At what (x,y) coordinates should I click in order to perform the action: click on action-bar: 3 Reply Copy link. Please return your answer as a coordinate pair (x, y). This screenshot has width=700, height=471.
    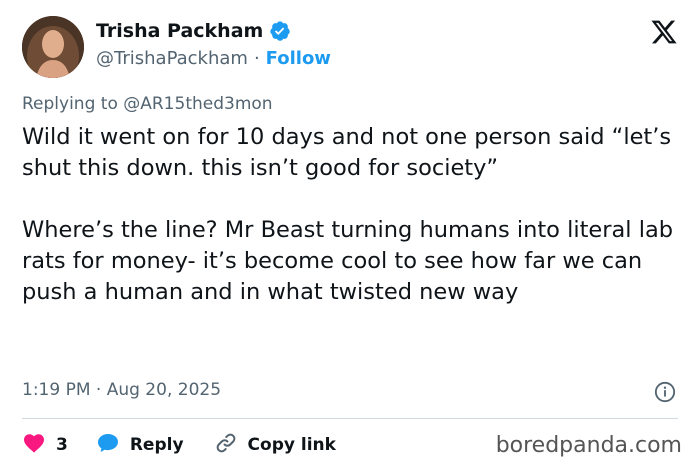
    Looking at the image, I should click on (179, 445).